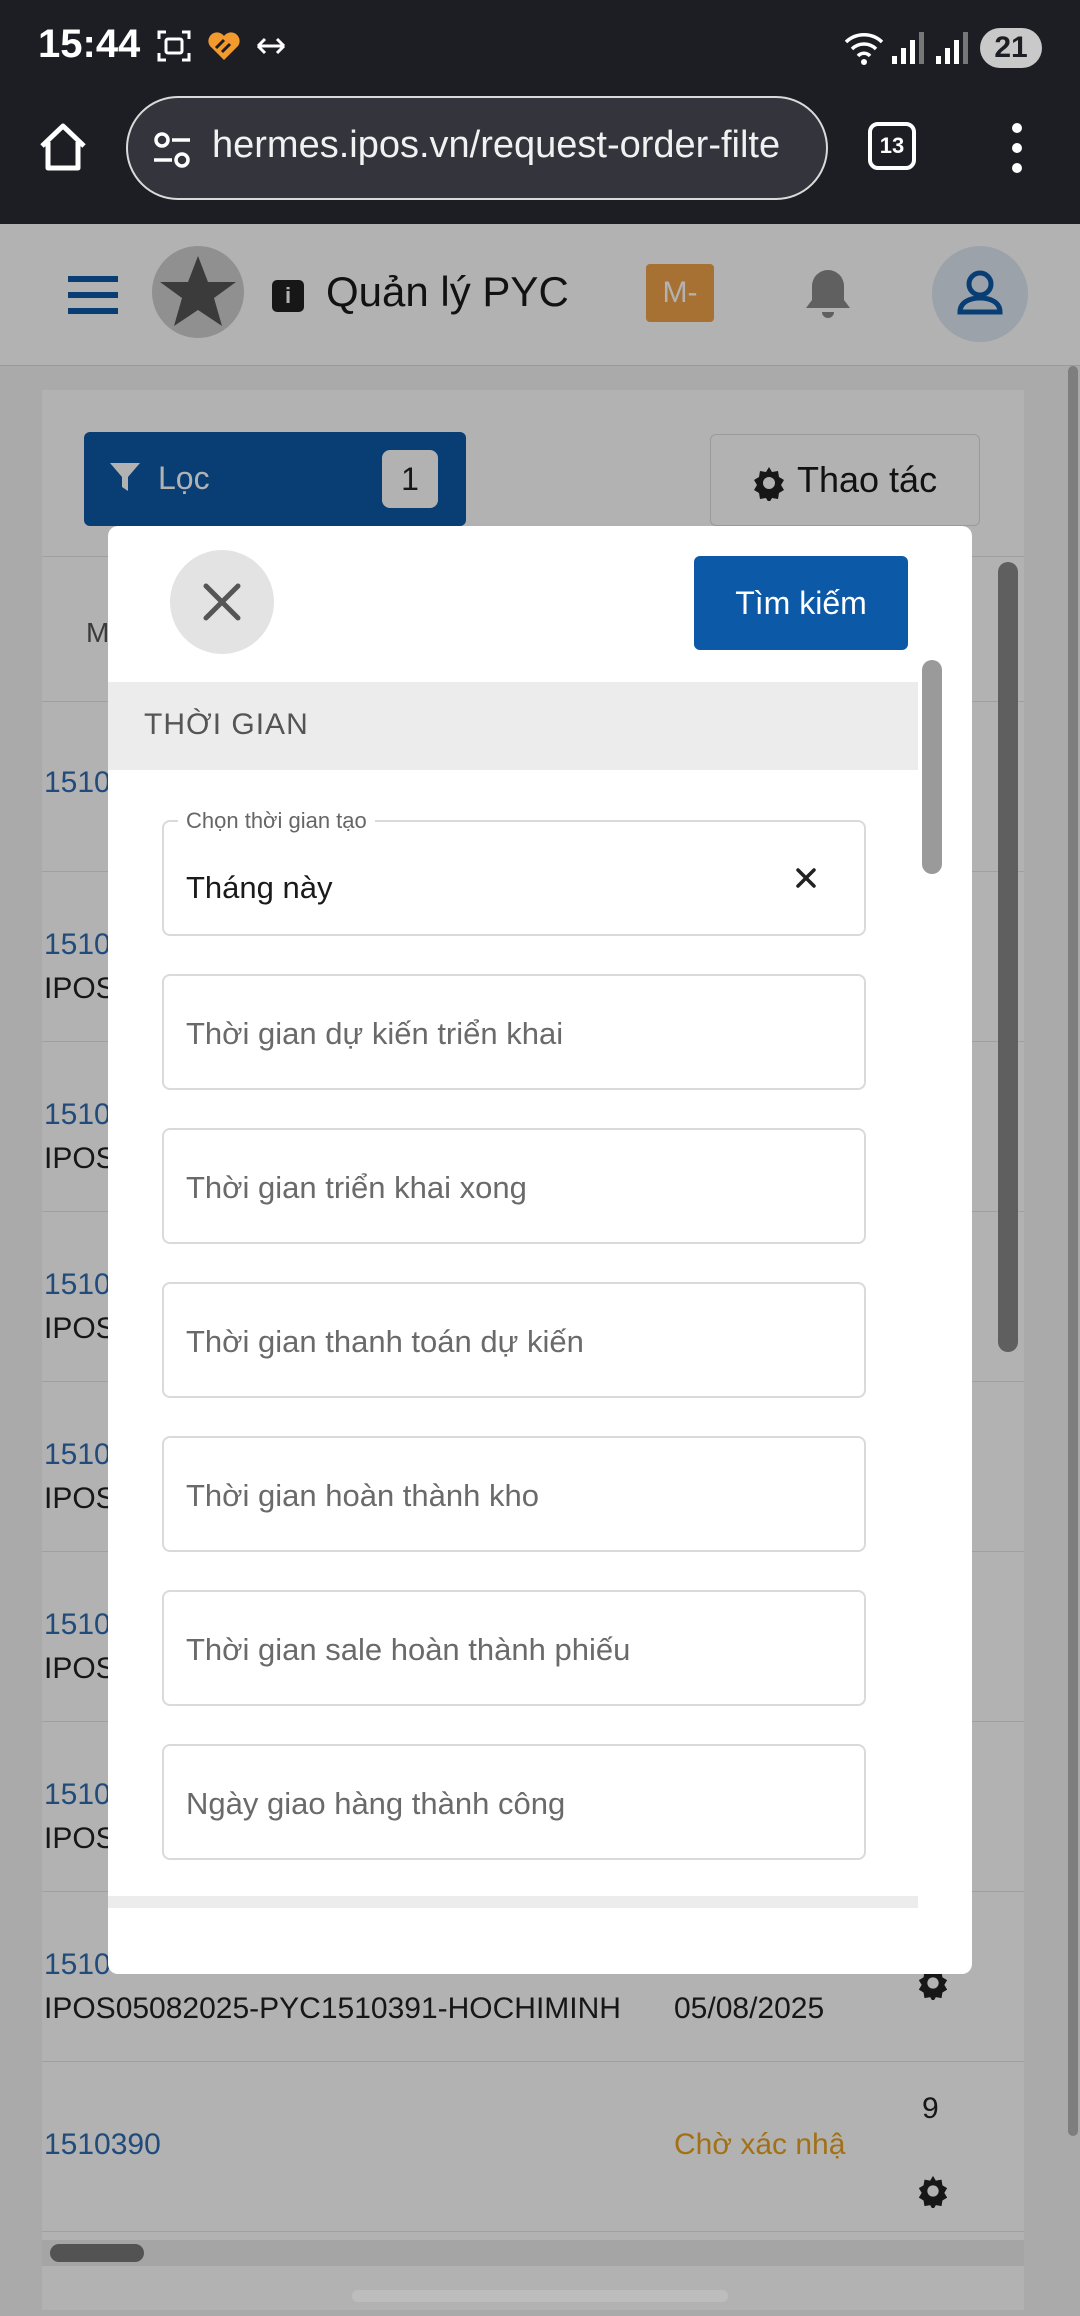 This screenshot has height=2316, width=1080. I want to click on field-placeholder: Thời gian sale hoàn thành phiếu, so click(408, 1649).